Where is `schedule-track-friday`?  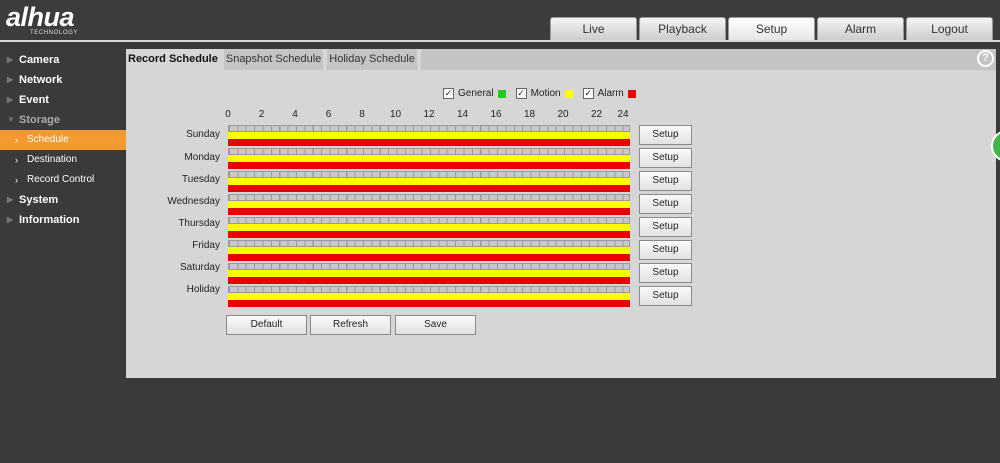 schedule-track-friday is located at coordinates (429, 250).